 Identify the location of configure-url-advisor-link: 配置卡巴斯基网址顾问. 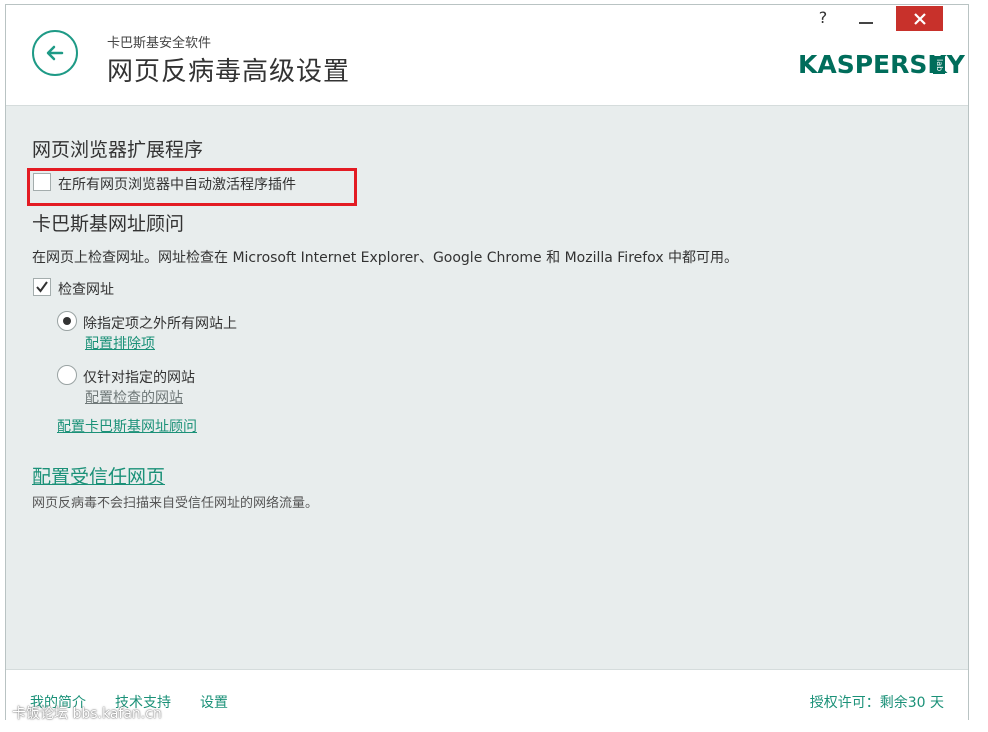
(127, 426).